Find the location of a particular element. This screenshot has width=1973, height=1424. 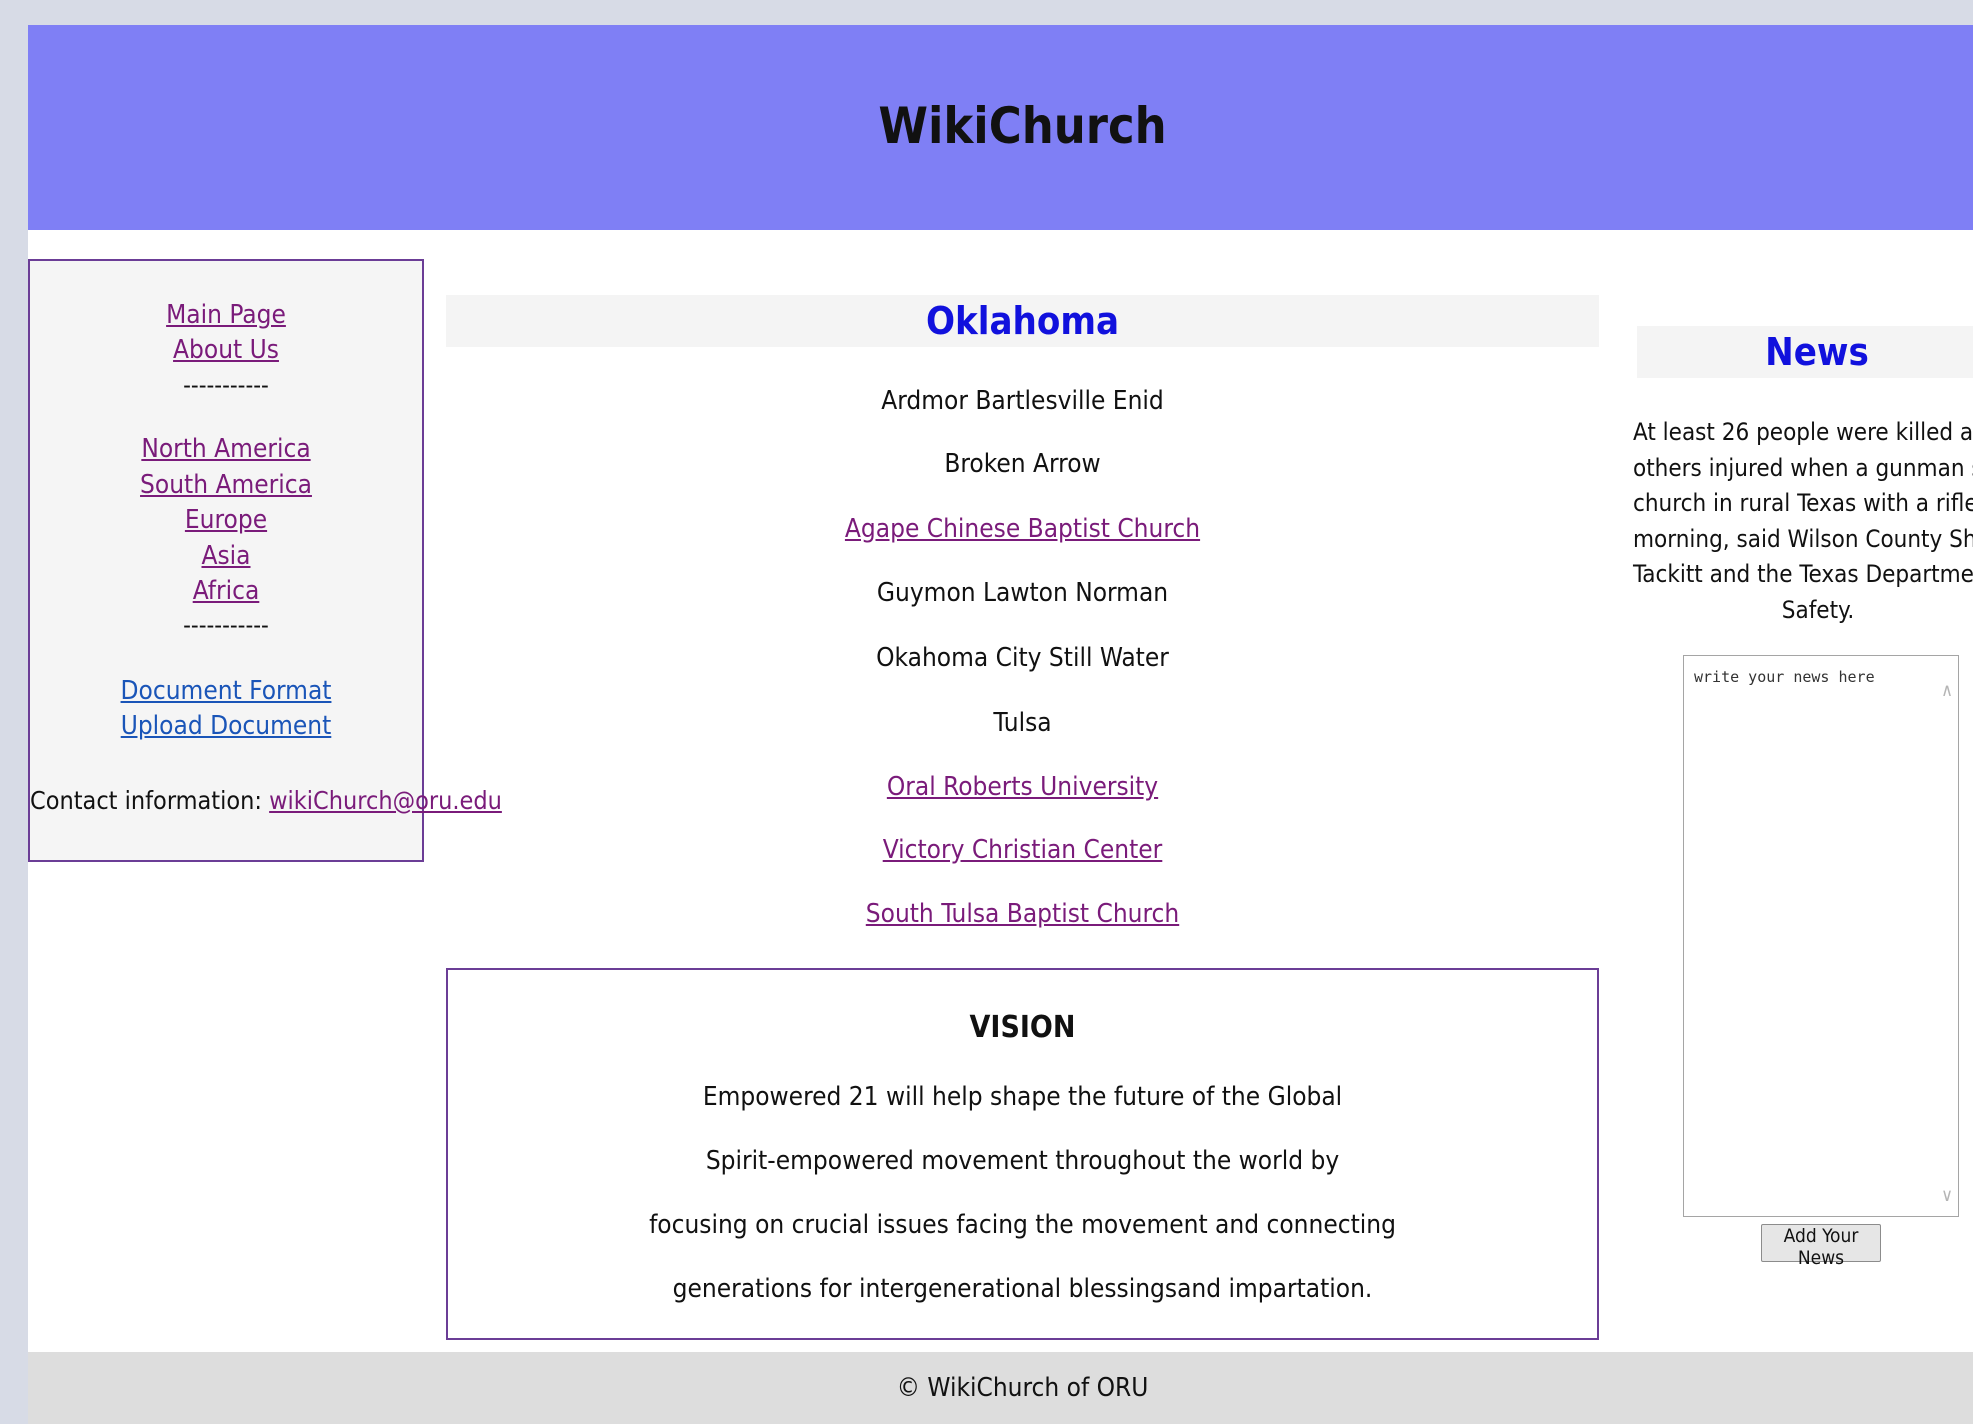

news-title-bar: News is located at coordinates (1805, 352).